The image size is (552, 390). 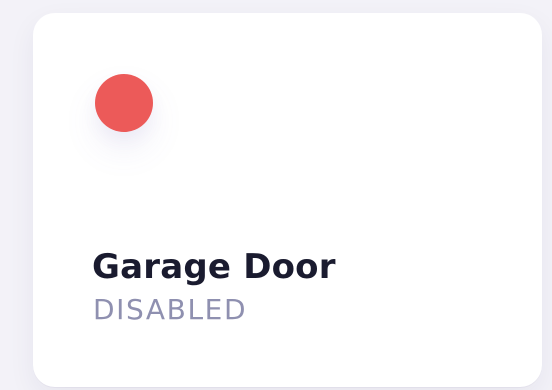 I want to click on device-status: DISABLED, so click(x=170, y=309).